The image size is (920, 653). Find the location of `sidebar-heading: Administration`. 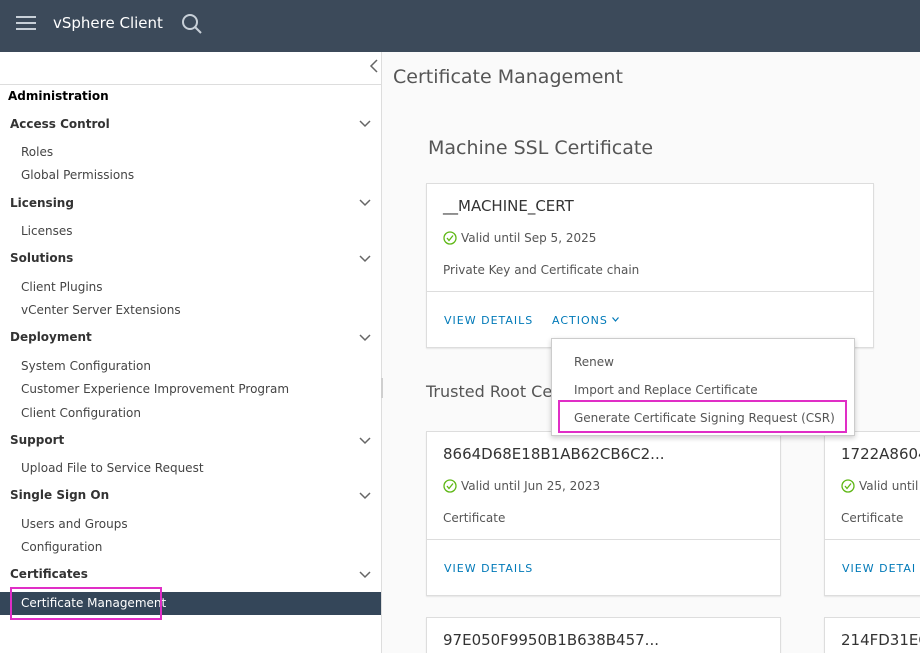

sidebar-heading: Administration is located at coordinates (58, 96).